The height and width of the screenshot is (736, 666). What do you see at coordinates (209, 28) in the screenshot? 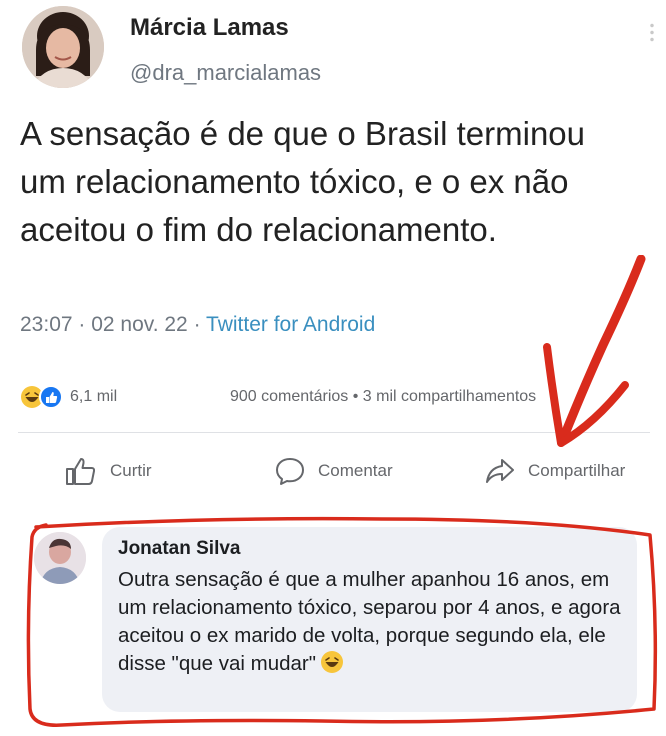
I see `author-name: Márcia Lamas` at bounding box center [209, 28].